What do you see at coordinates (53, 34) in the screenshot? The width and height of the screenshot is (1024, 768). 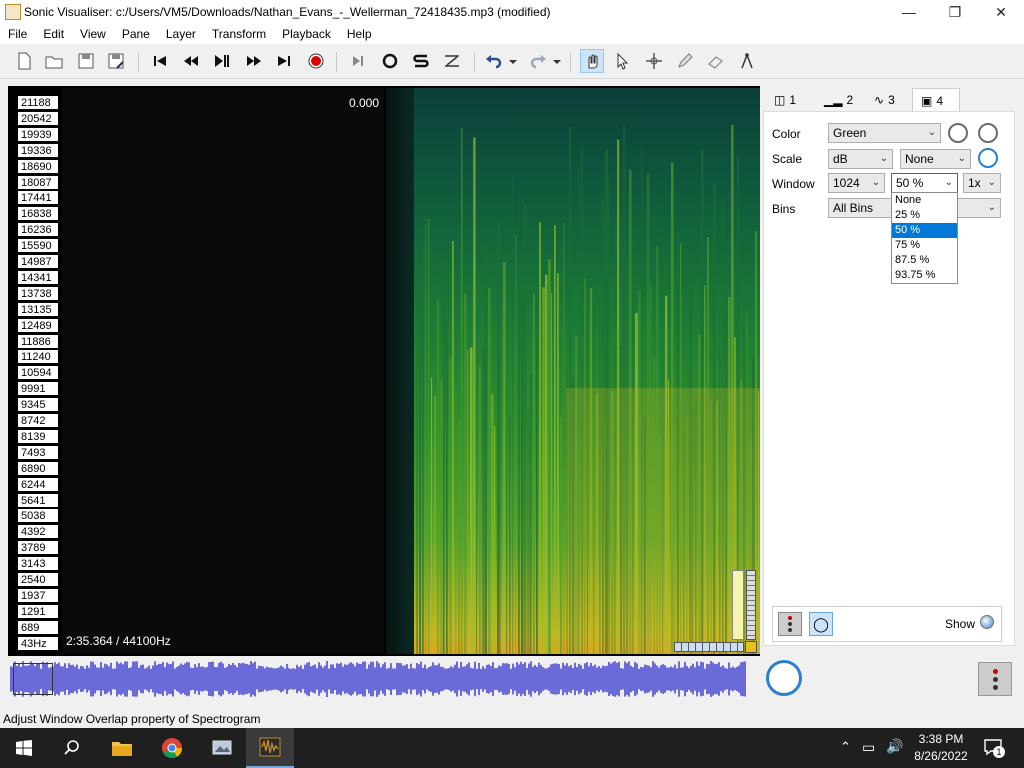 I see `menu-edit: Edit` at bounding box center [53, 34].